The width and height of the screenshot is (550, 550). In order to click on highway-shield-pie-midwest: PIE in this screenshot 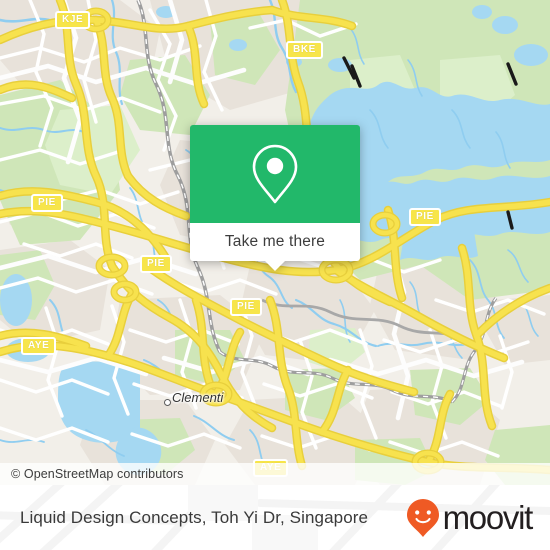, I will do `click(156, 264)`.